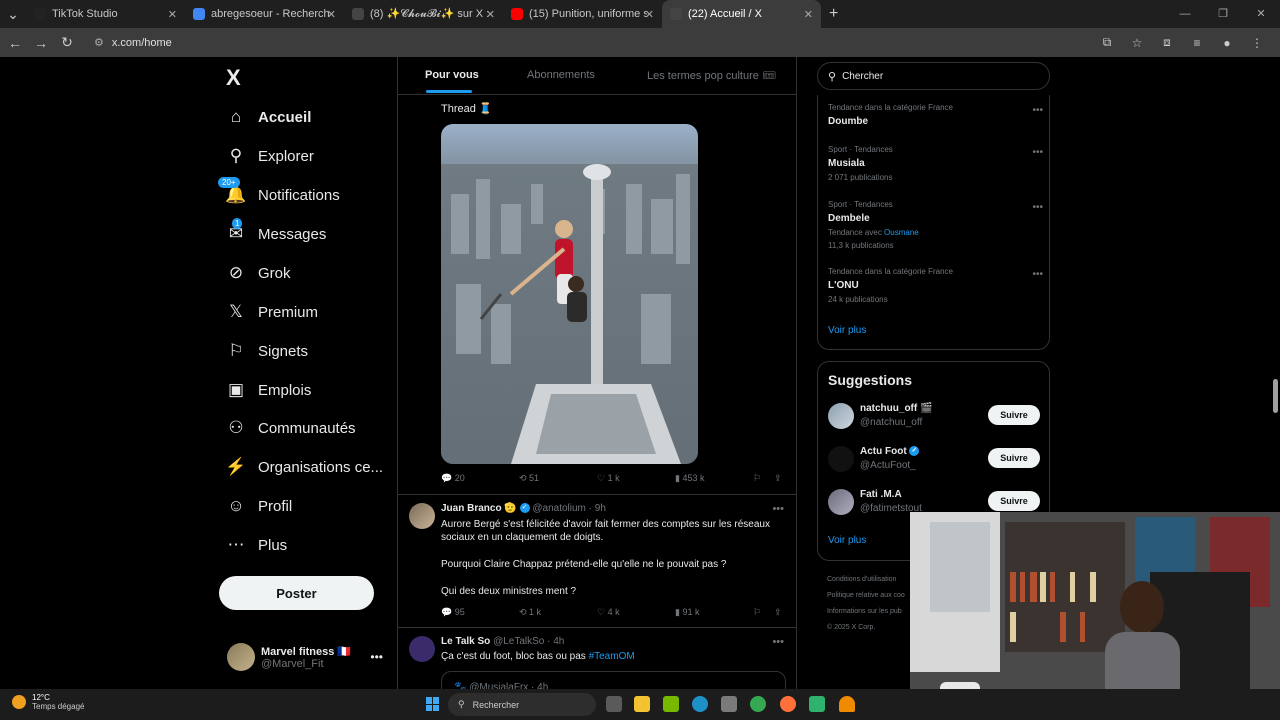 Image resolution: width=1280 pixels, height=720 pixels. I want to click on like-button: ♡ 4 k, so click(608, 612).